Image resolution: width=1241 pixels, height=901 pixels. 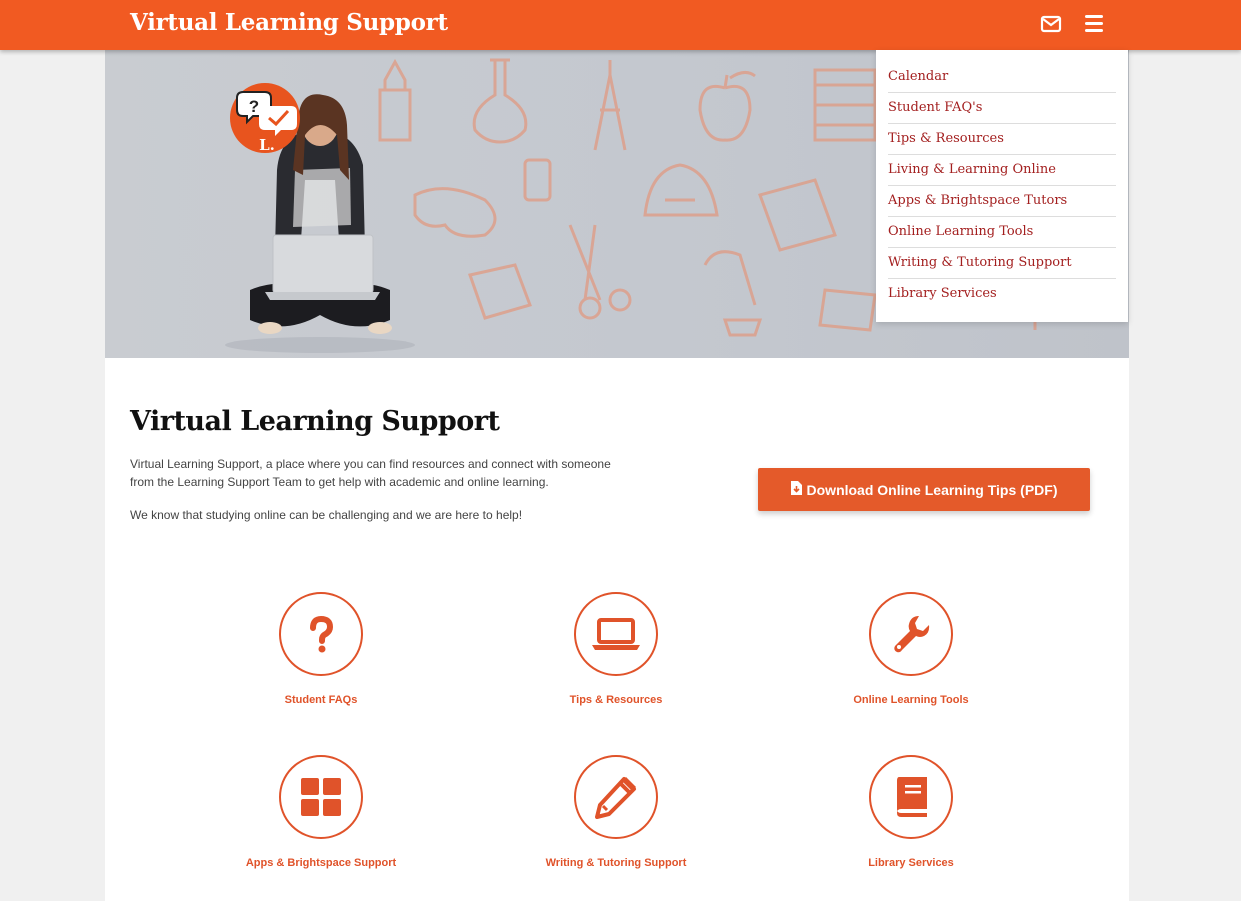 I want to click on download-tips-button: Download Online Learning Tips (PDF), so click(x=924, y=489).